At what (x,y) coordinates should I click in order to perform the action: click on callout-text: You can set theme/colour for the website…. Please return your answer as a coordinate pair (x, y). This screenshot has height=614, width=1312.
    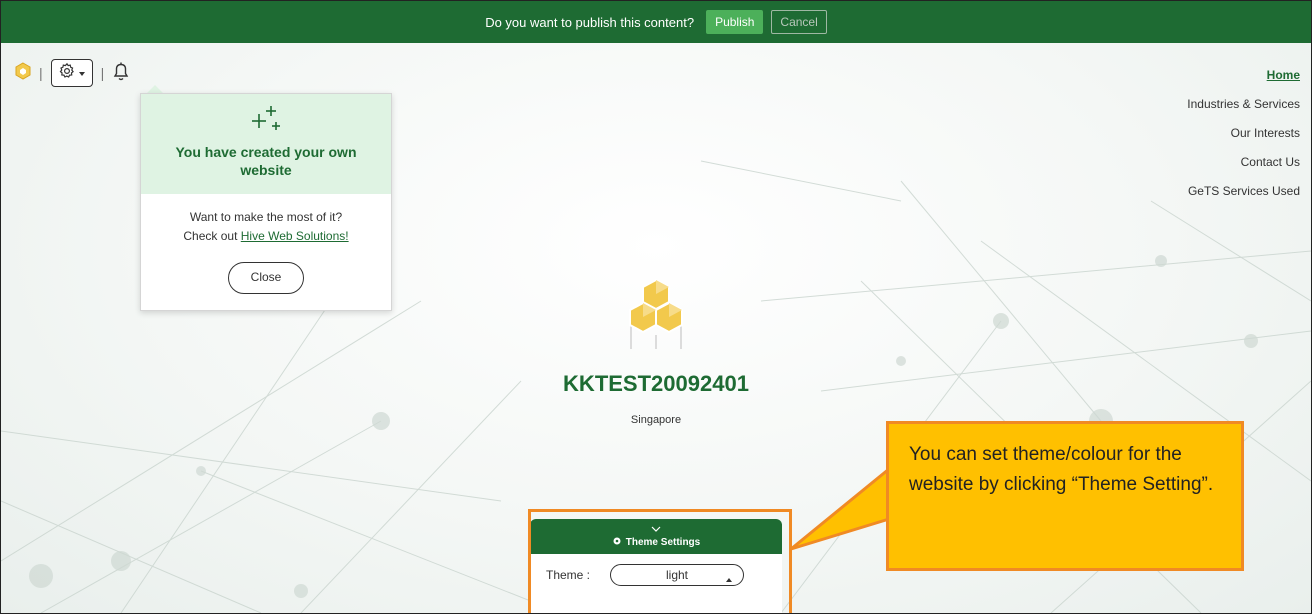
    Looking at the image, I should click on (1061, 469).